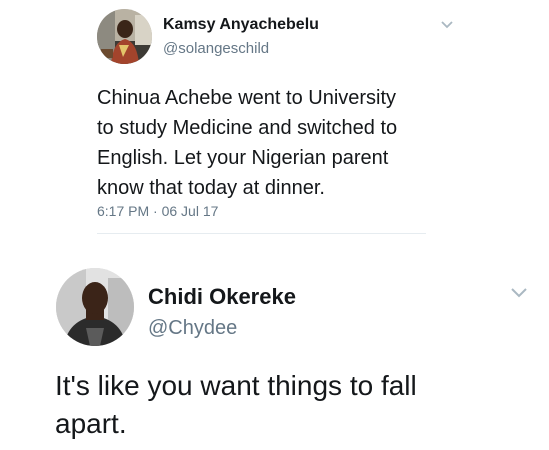 The width and height of the screenshot is (549, 450). Describe the element at coordinates (222, 297) in the screenshot. I see `author-name: Chidi Okereke` at that location.